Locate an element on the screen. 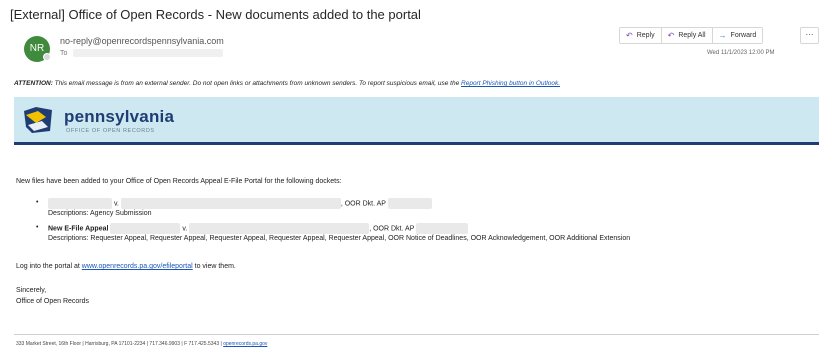 This screenshot has height=351, width=832. docket-item-2: New E-File Appeal v. , OOR Dkt. AP is located at coordinates (258, 228).